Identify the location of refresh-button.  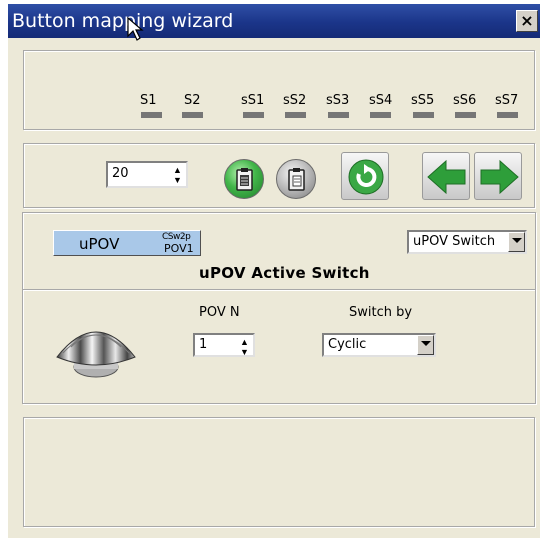
(365, 176).